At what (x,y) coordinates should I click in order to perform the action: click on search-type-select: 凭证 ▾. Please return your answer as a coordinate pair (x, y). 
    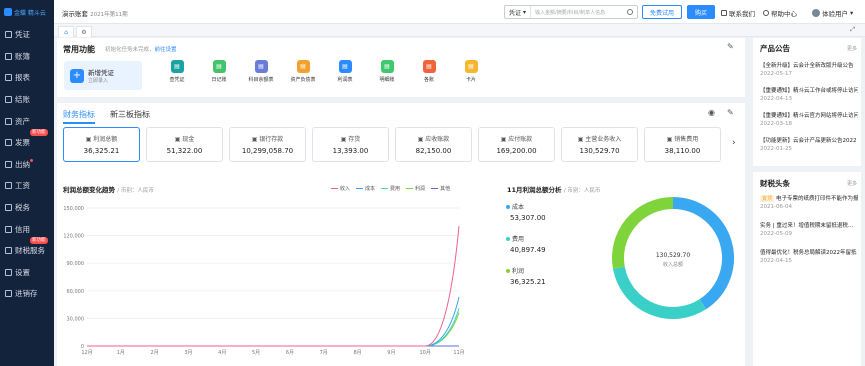
    Looking at the image, I should click on (518, 12).